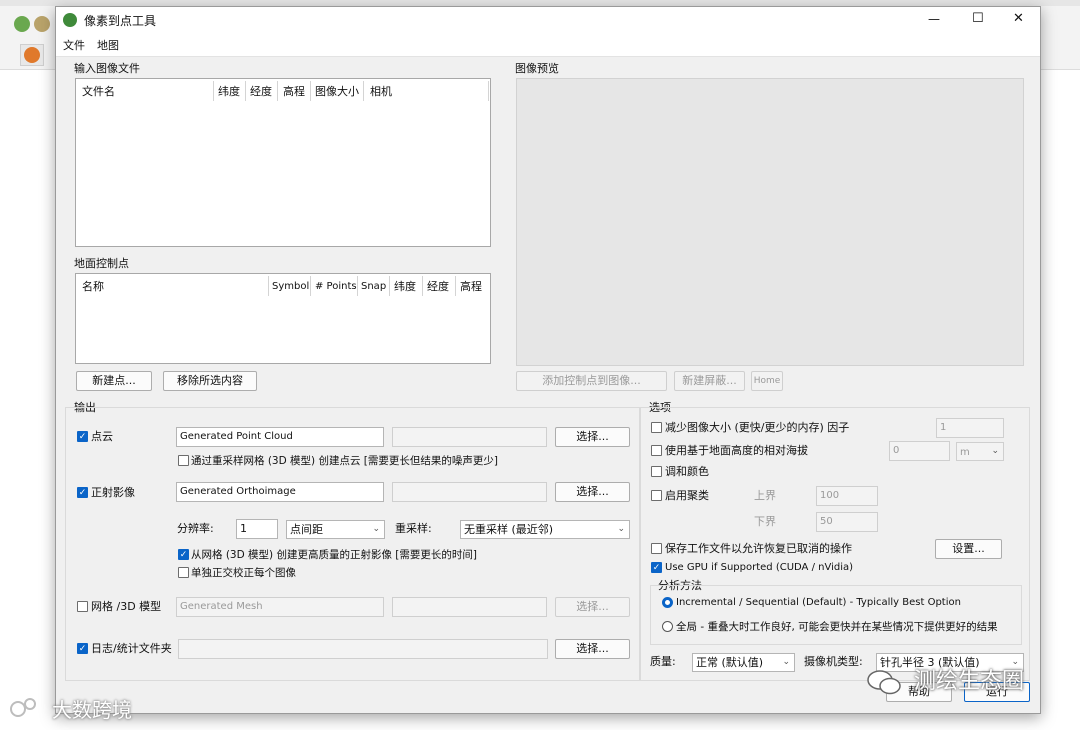 The image size is (1080, 730). Describe the element at coordinates (656, 471) in the screenshot. I see `adjust-color-checkbox` at that location.